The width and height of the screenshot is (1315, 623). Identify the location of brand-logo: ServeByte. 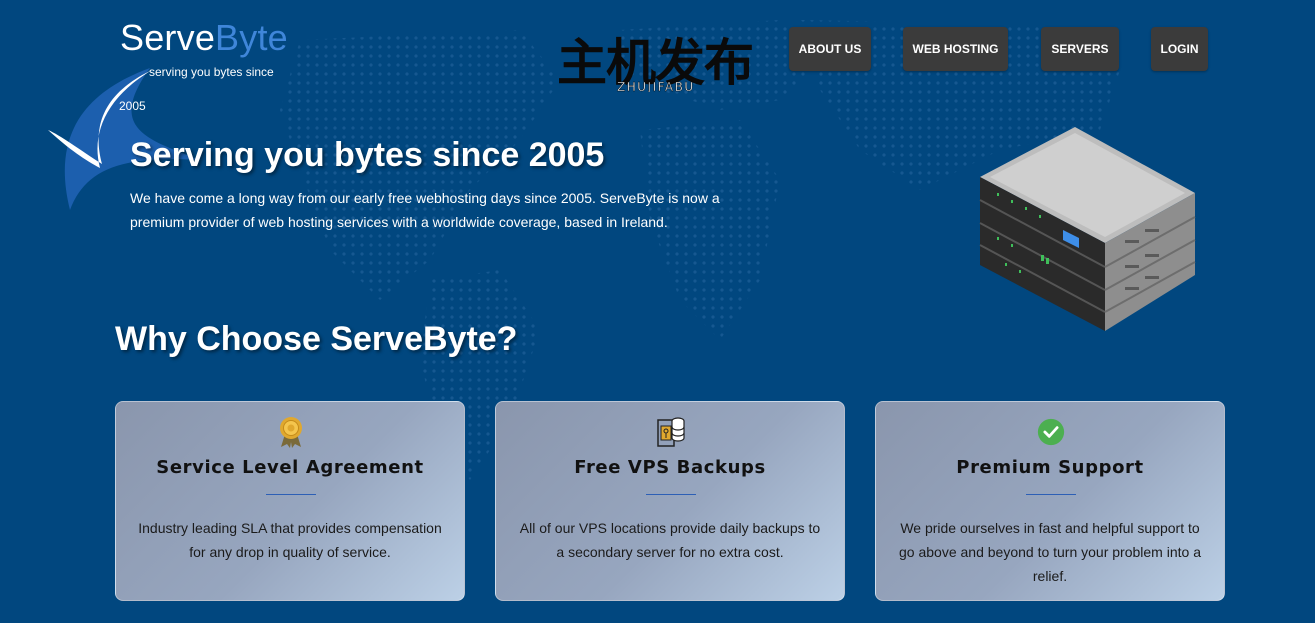
(204, 38).